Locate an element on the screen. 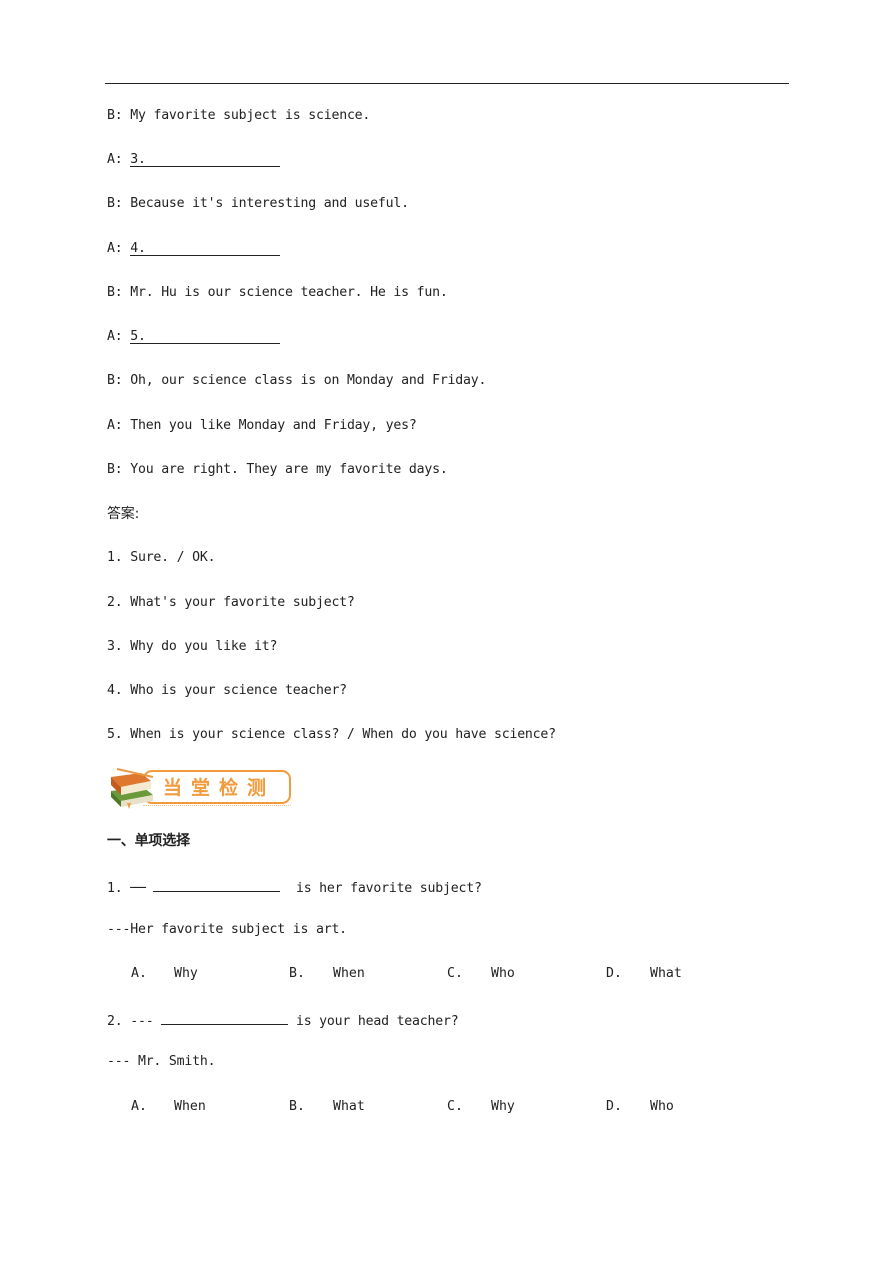 The width and height of the screenshot is (892, 1262). answer-item: 4. Who is your science teacher? is located at coordinates (227, 690).